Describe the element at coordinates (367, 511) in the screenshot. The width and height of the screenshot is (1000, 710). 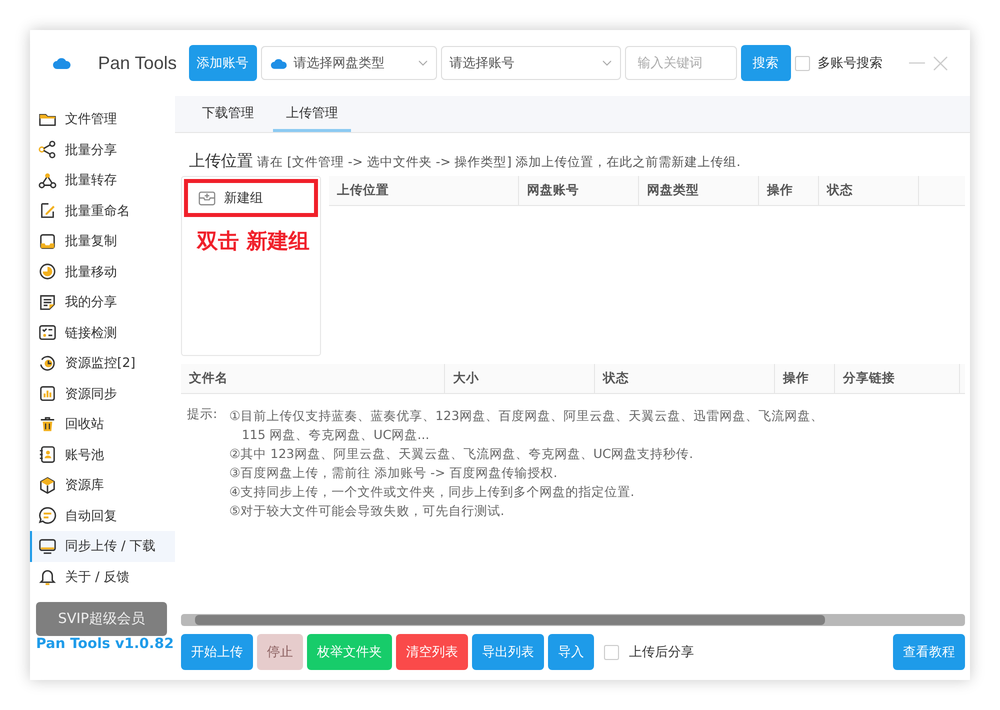
I see `tip-text: ⑤对于较大文件可能会导致失败，可先自行测试.` at that location.